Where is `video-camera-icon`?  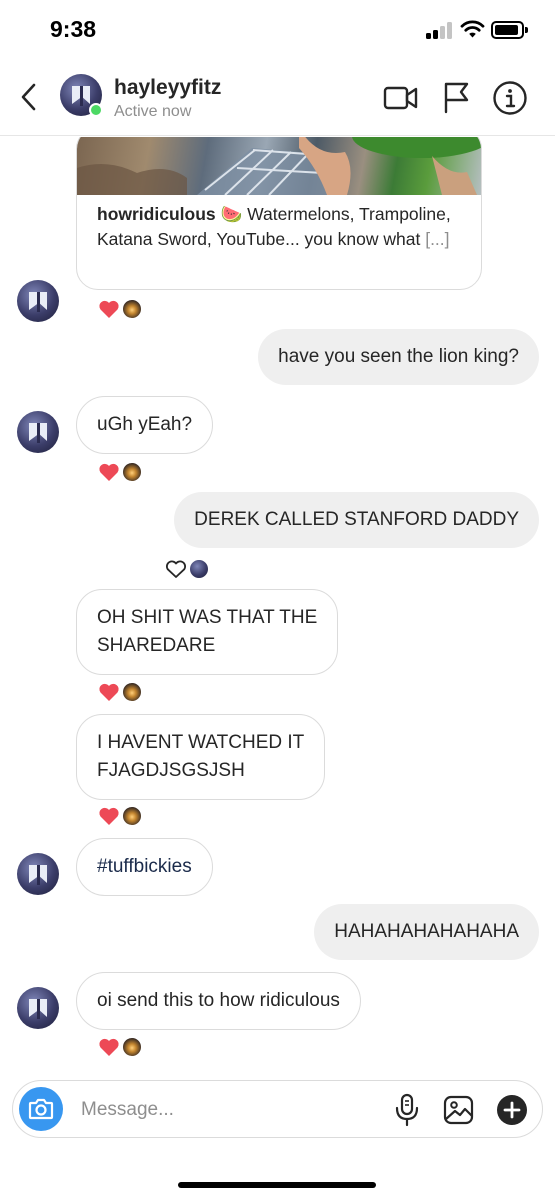 video-camera-icon is located at coordinates (401, 98).